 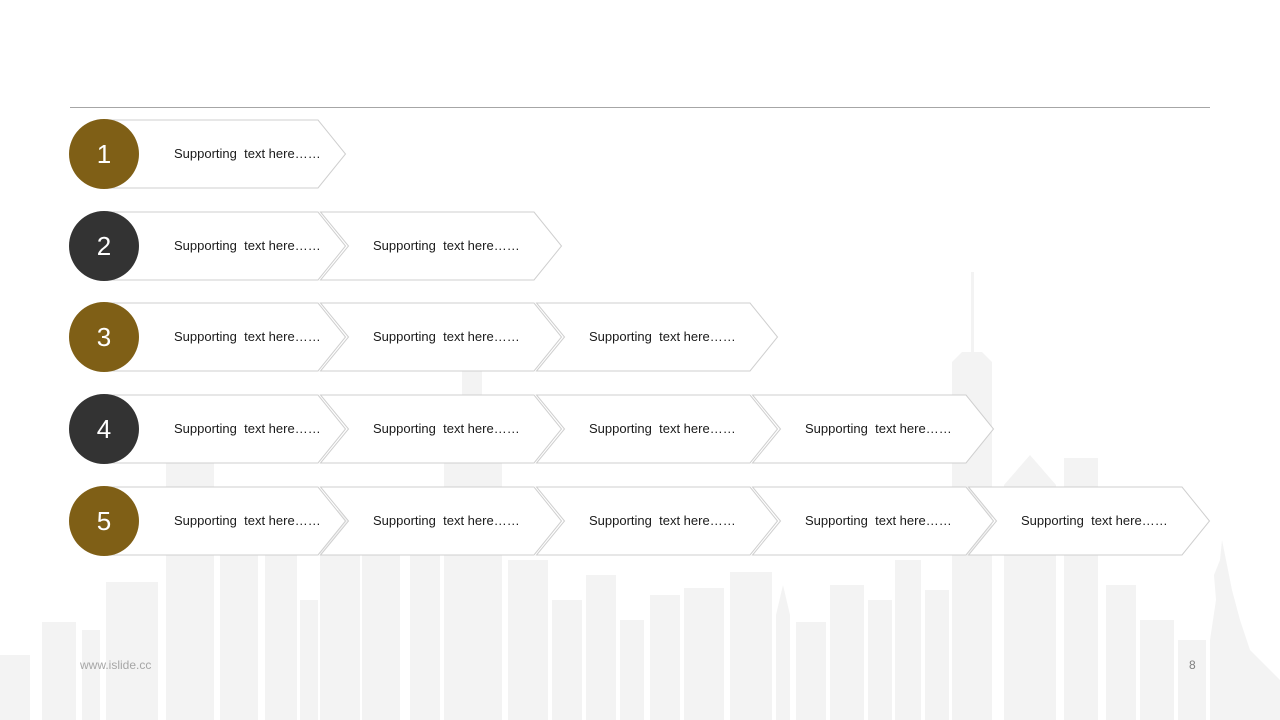 I want to click on process-row: Supporting text here…… 1, so click(x=640, y=154).